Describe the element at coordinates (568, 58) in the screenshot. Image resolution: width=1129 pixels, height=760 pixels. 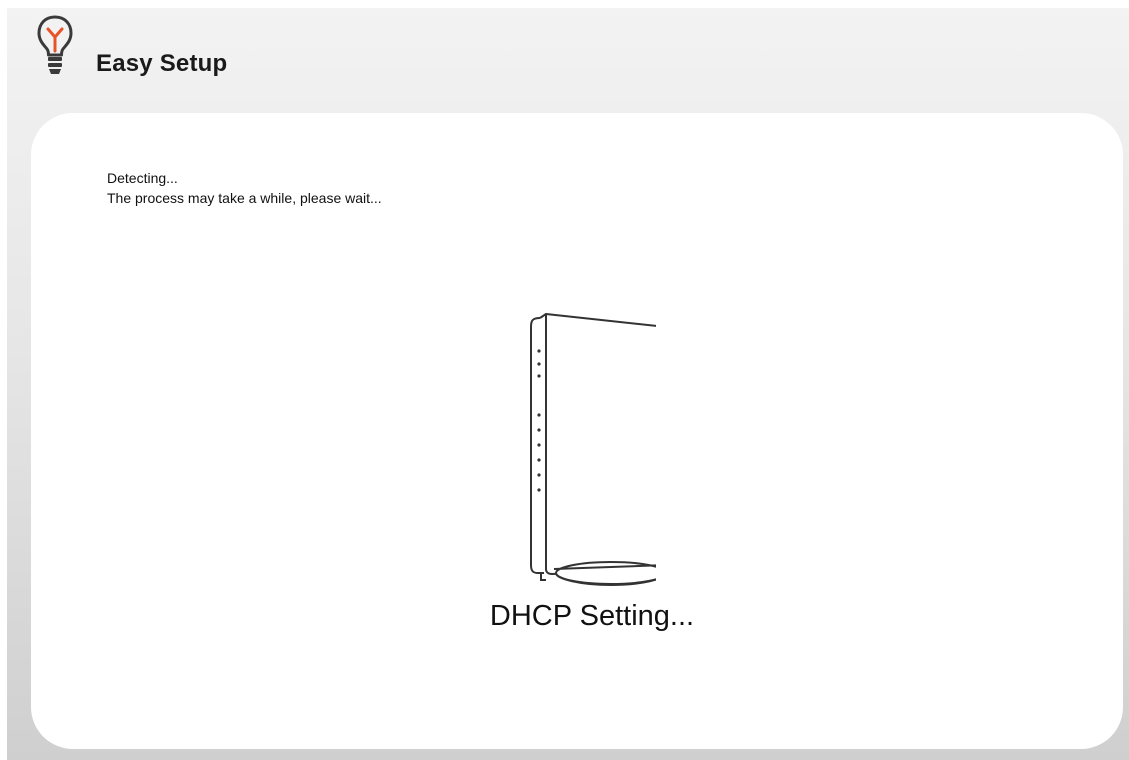
I see `header: Easy Setup` at that location.